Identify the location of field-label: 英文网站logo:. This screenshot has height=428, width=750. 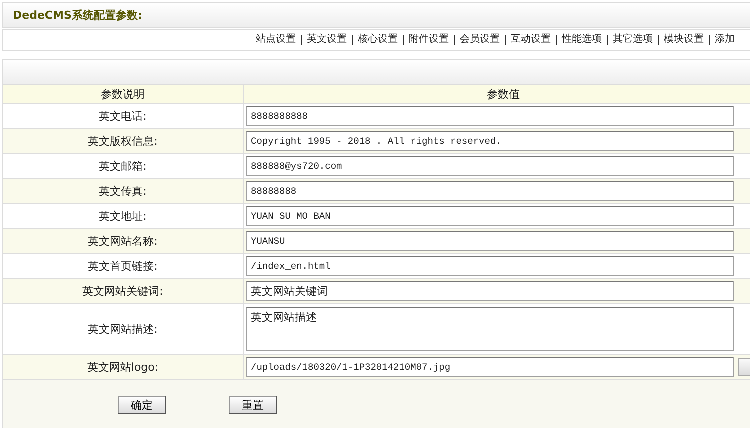
(123, 367).